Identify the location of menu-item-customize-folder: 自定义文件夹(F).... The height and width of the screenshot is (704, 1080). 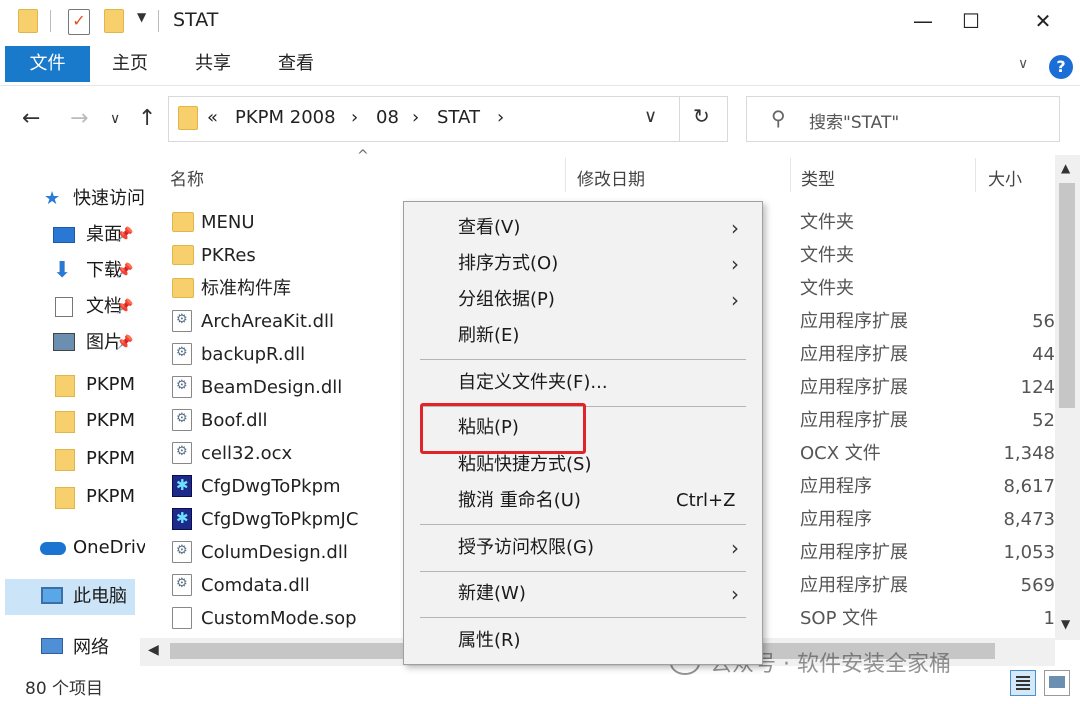
(583, 383).